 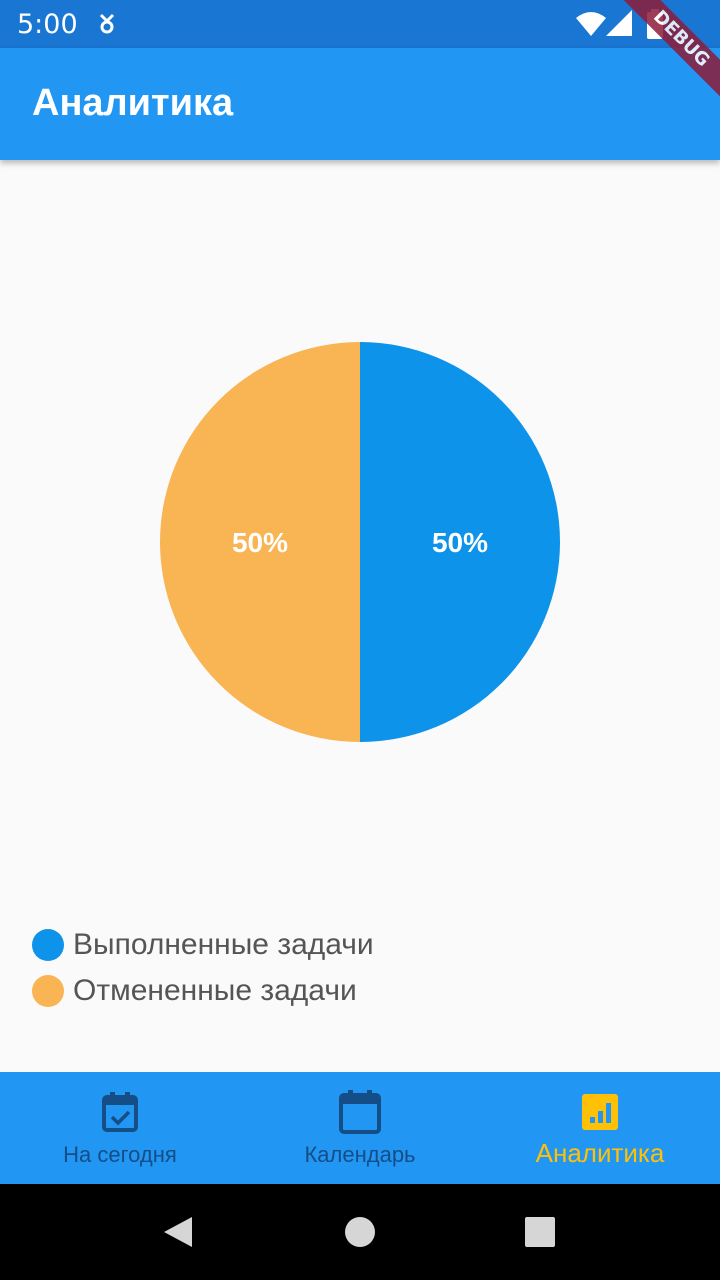 I want to click on legend-item-cancelled: Отмененные задачи, so click(x=203, y=991).